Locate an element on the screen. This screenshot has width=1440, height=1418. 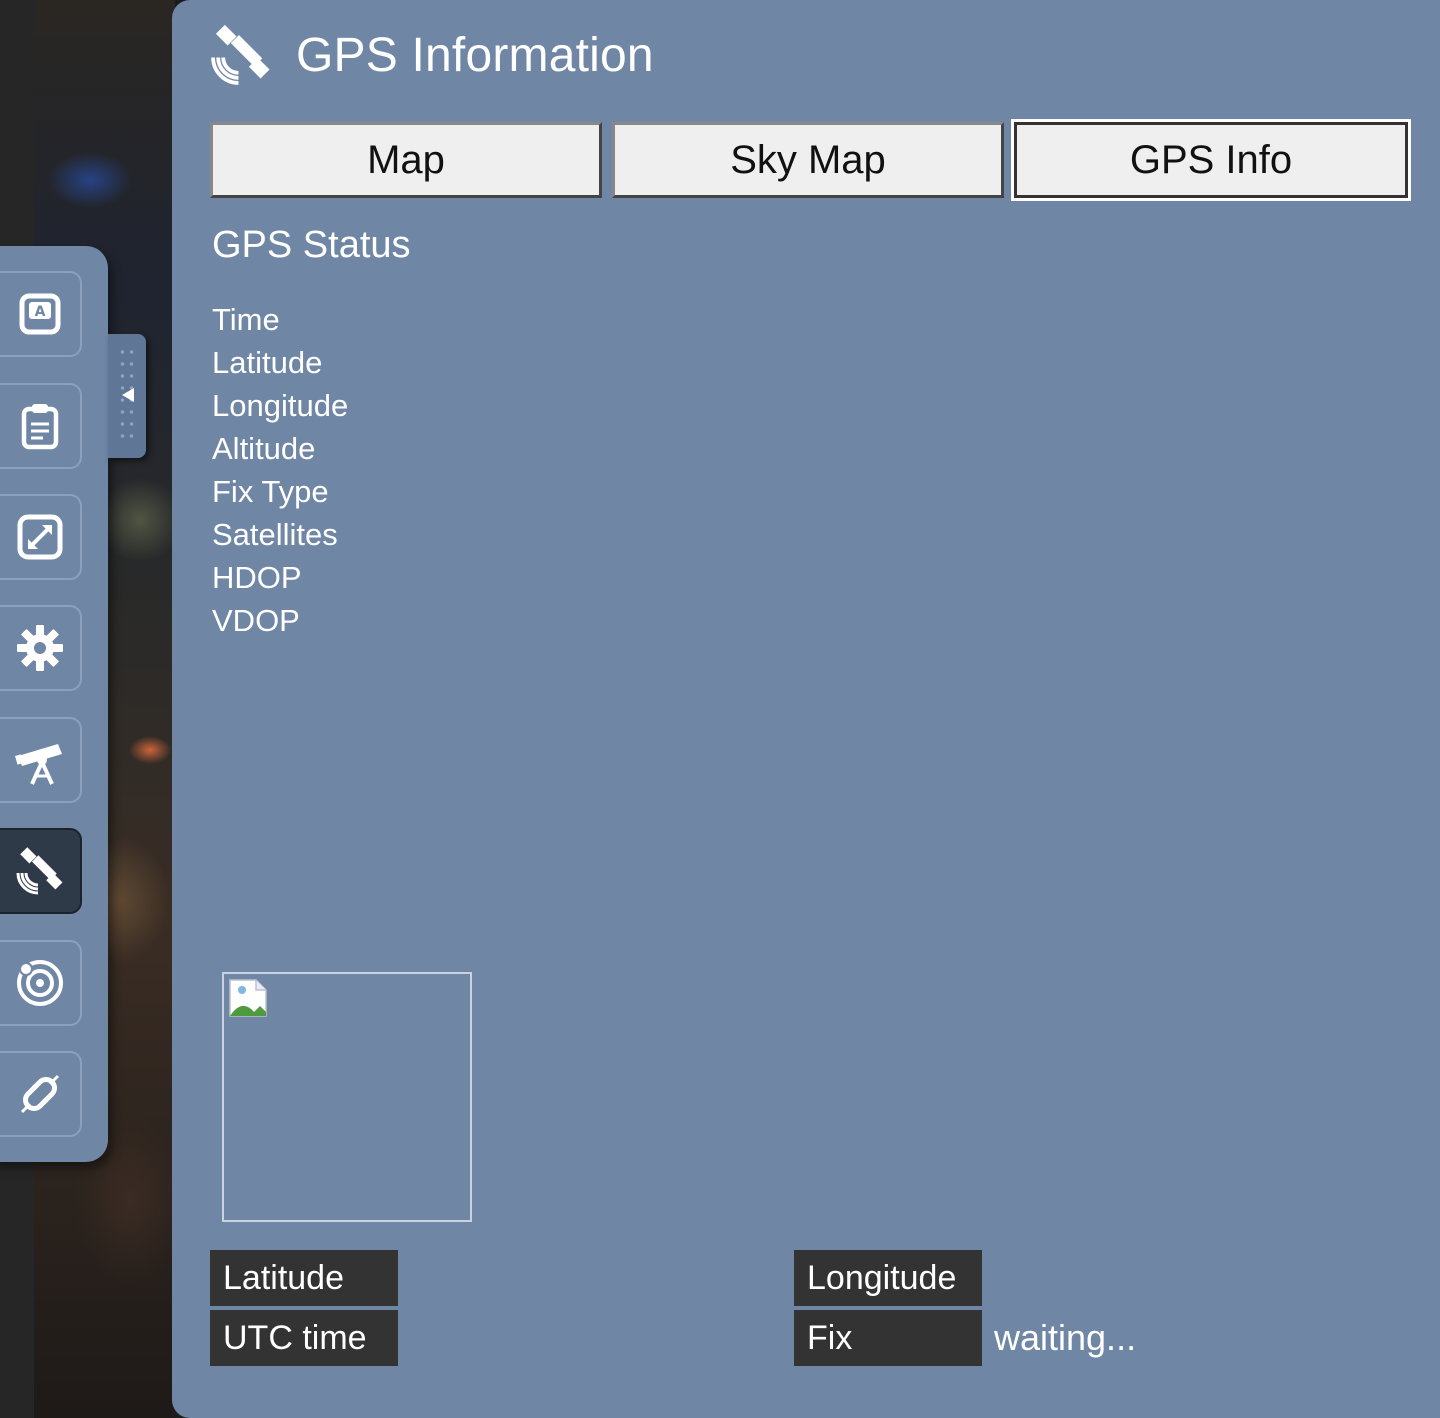
gps-status-heading: GPS Status is located at coordinates (311, 245).